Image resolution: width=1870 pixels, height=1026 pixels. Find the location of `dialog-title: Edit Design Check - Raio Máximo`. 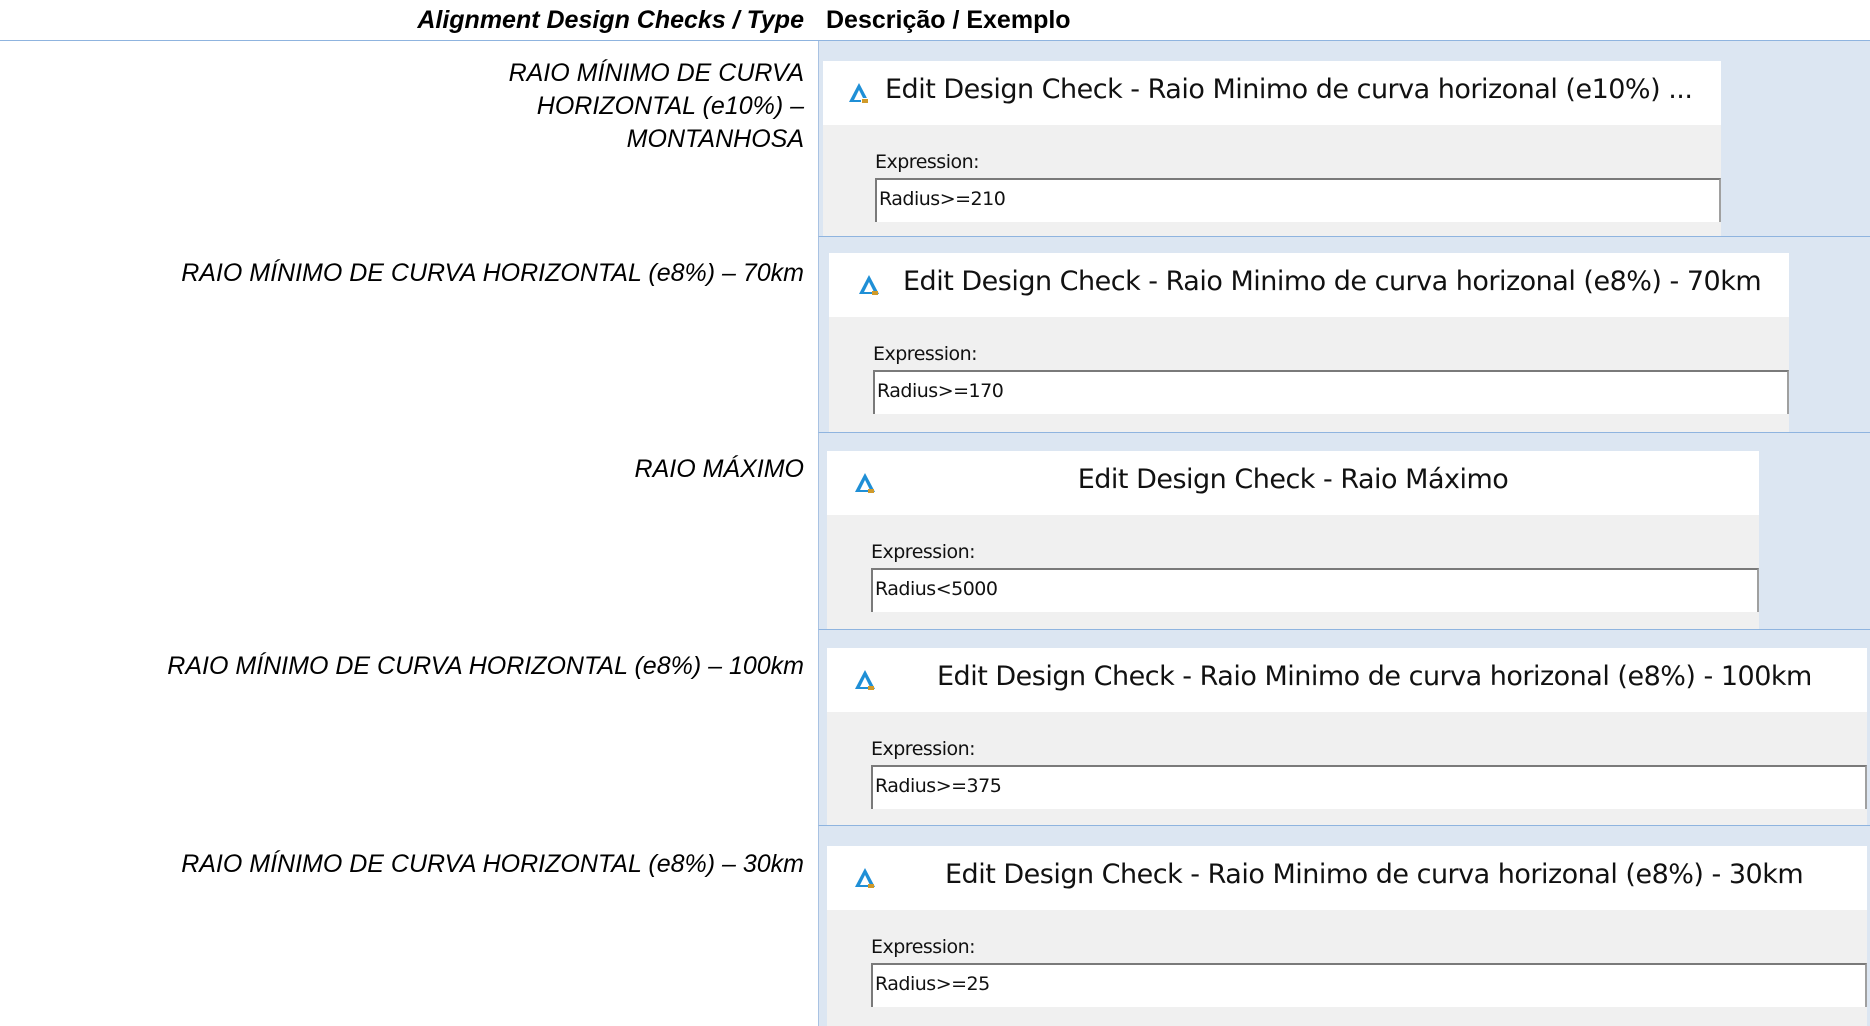

dialog-title: Edit Design Check - Raio Máximo is located at coordinates (1293, 479).